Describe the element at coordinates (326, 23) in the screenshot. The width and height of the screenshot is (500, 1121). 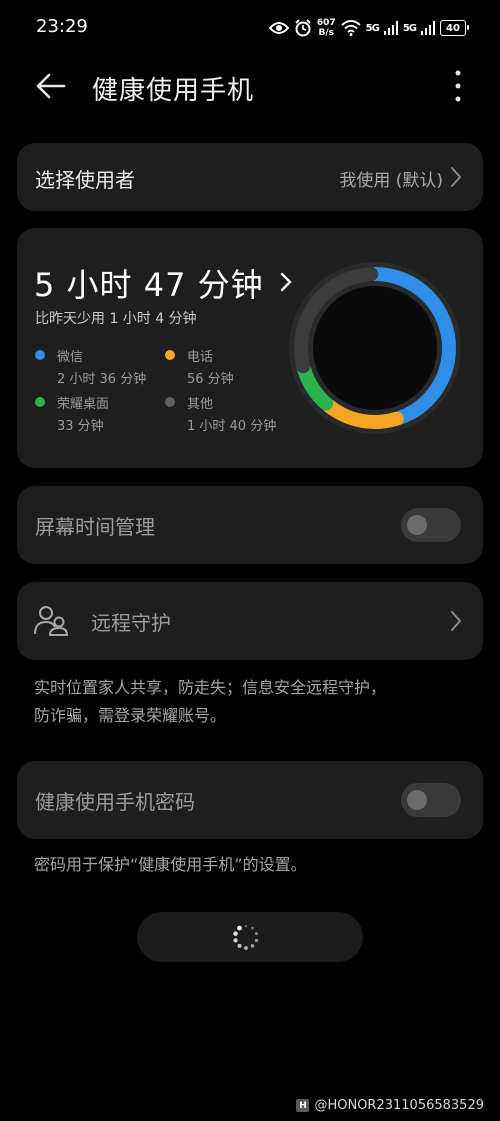
I see `net-speed-value: 607` at that location.